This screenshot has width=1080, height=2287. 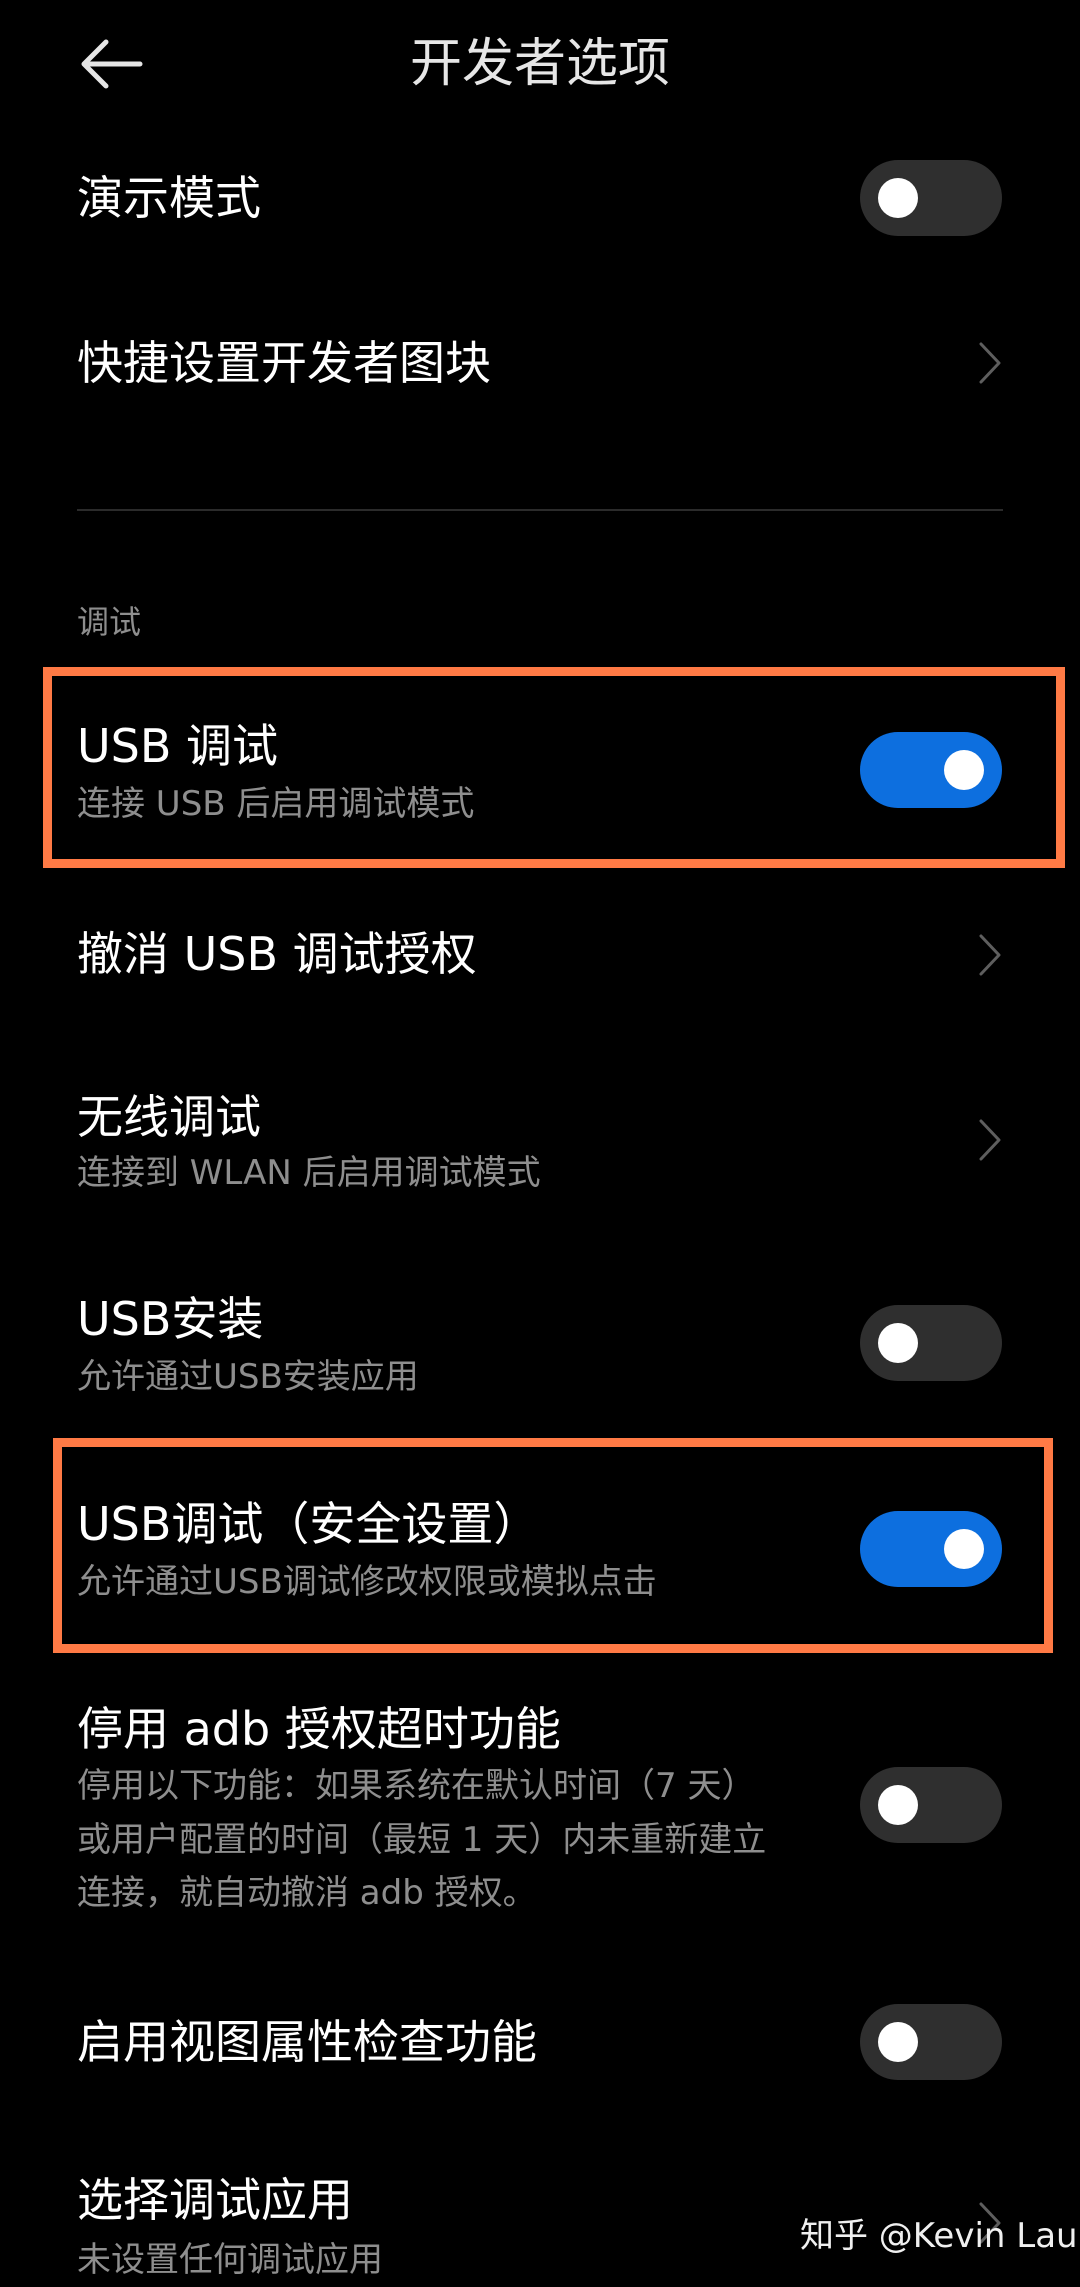 I want to click on usb-debug-security-toggle, so click(x=931, y=1549).